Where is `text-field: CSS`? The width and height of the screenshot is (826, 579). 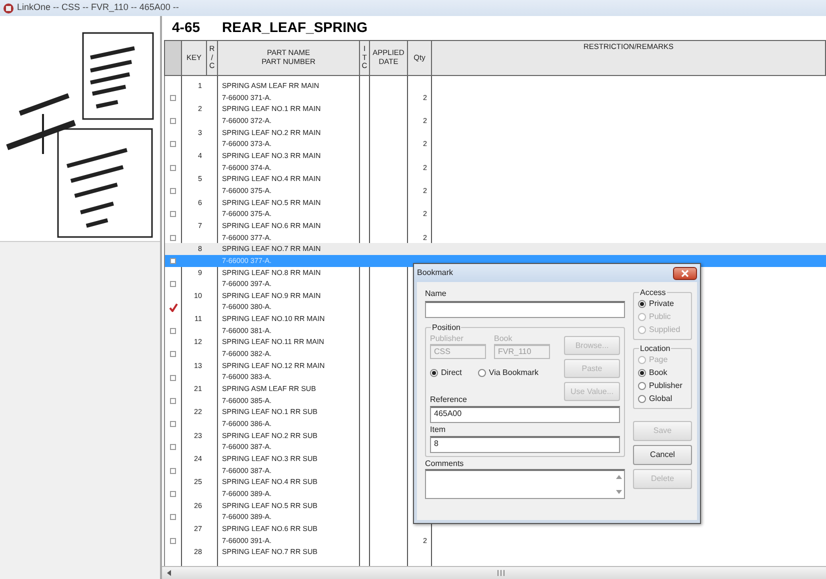 text-field: CSS is located at coordinates (458, 351).